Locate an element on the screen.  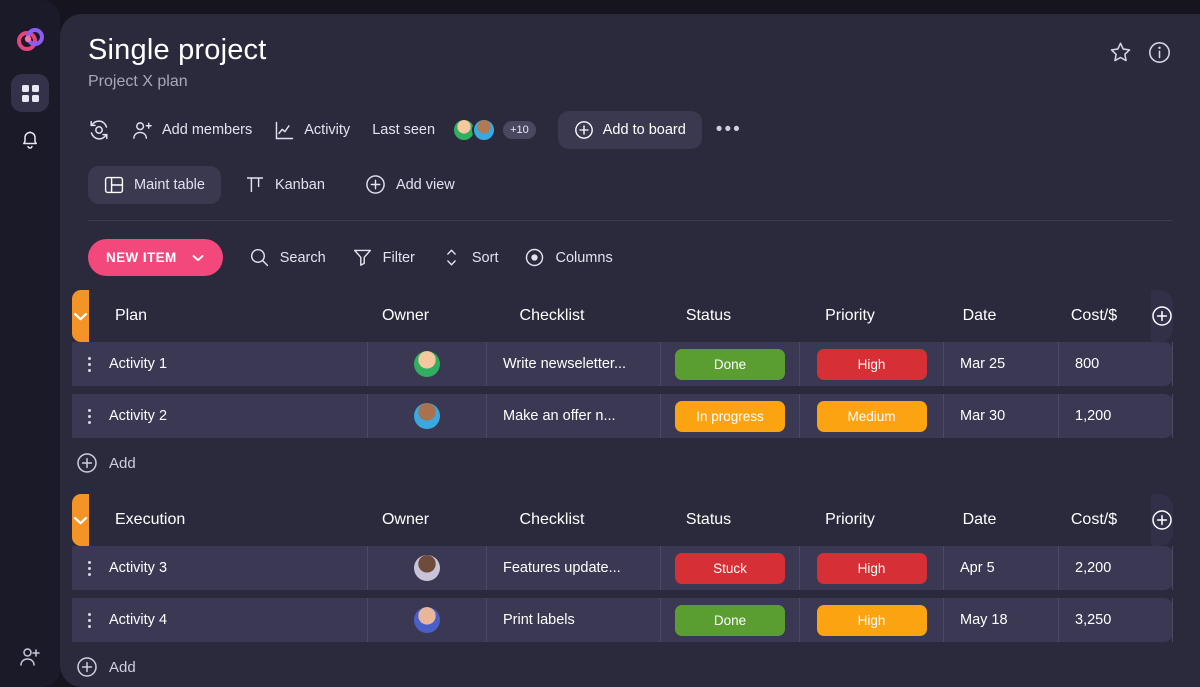
avatar-overflow-badge: +10 is located at coordinates (519, 130).